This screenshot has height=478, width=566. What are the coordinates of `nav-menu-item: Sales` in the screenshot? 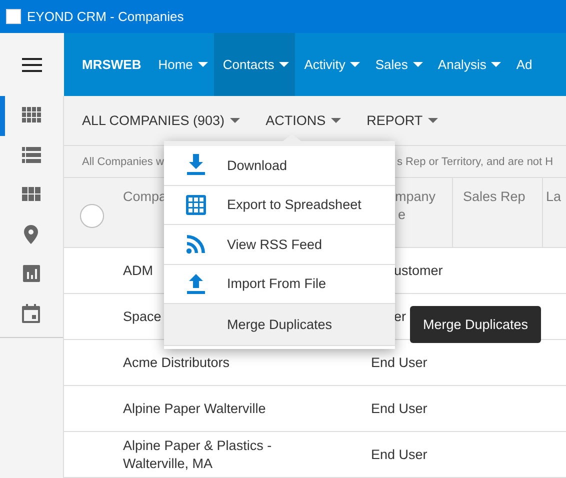 It's located at (397, 64).